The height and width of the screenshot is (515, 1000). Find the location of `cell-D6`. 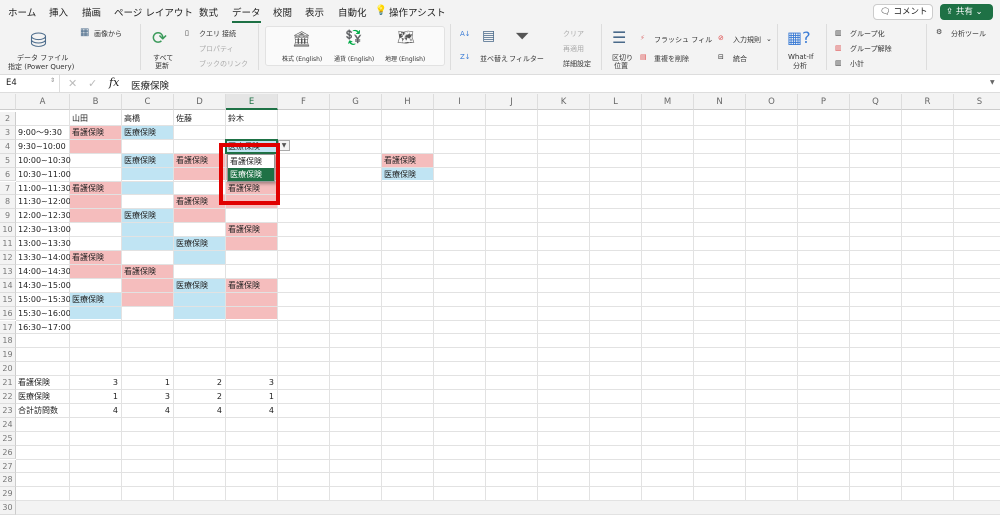

cell-D6 is located at coordinates (199, 174).